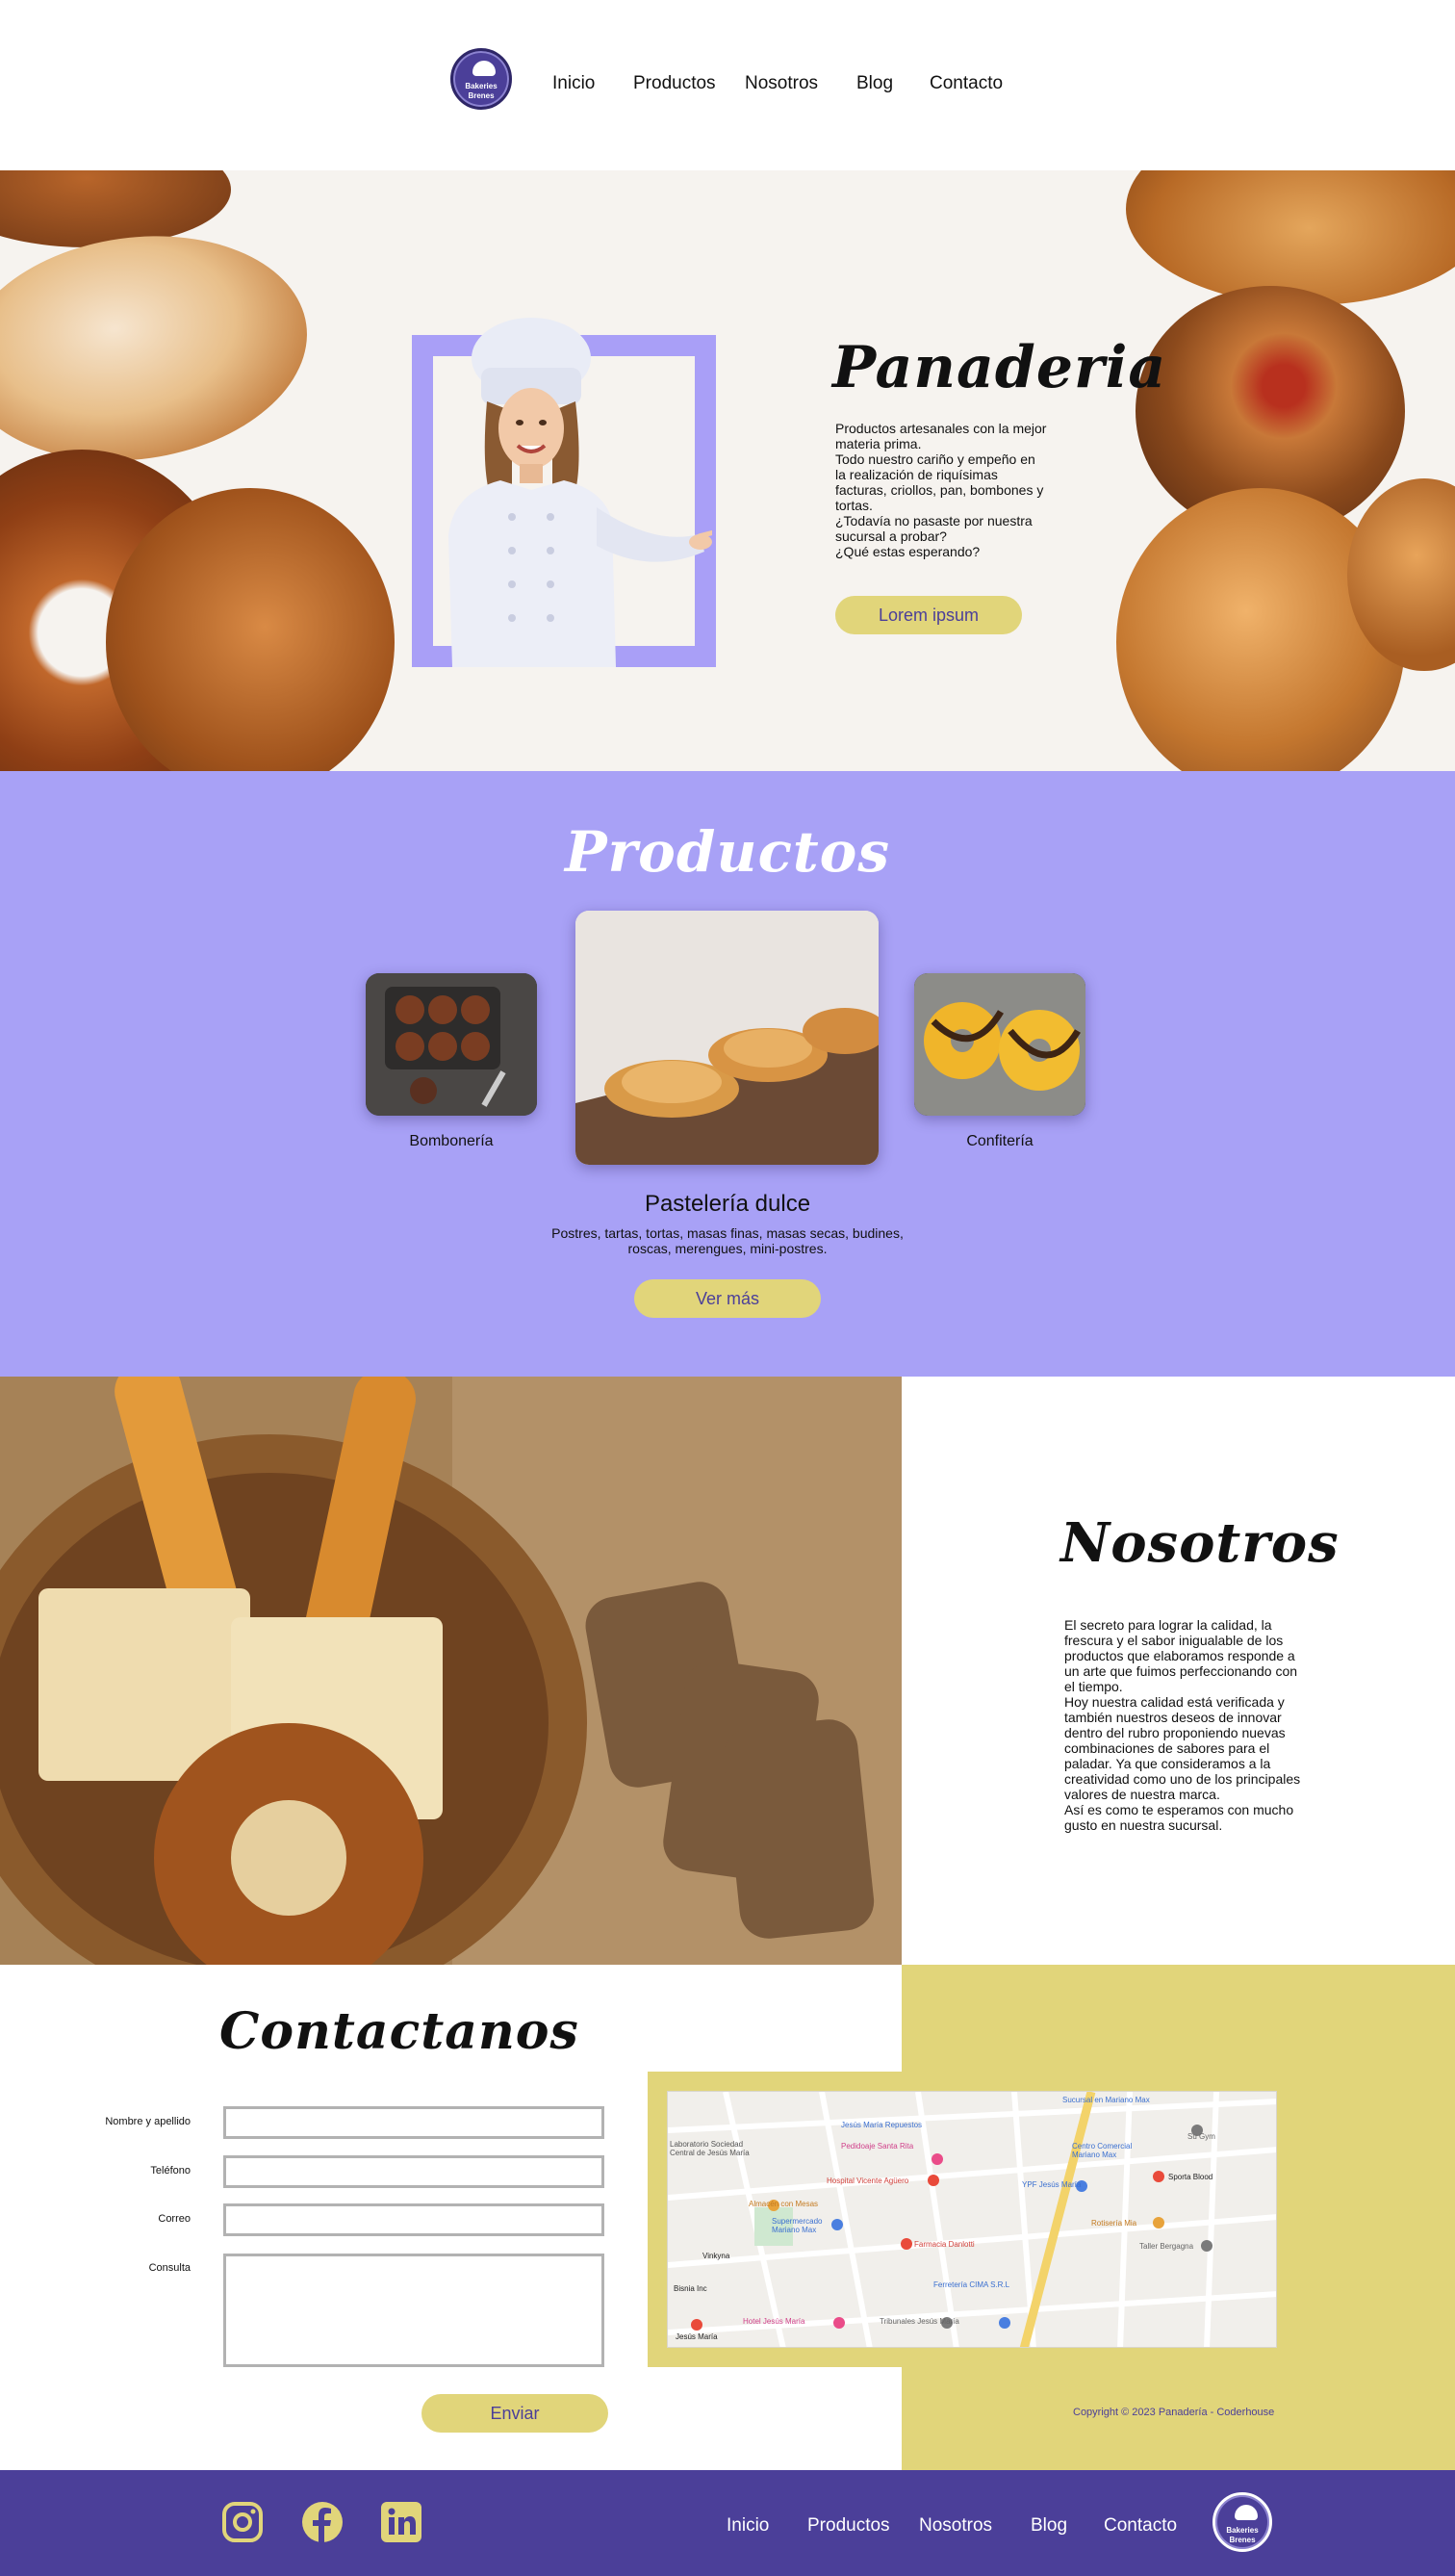  Describe the element at coordinates (797, 2225) in the screenshot. I see `map-label: Supermercado Mariano Max` at that location.